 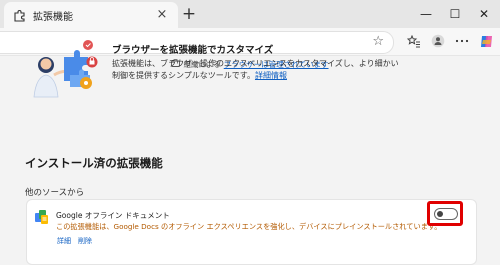 I want to click on hero-title: ブラウザーを拡張機能でカスタマイズ, so click(x=193, y=50).